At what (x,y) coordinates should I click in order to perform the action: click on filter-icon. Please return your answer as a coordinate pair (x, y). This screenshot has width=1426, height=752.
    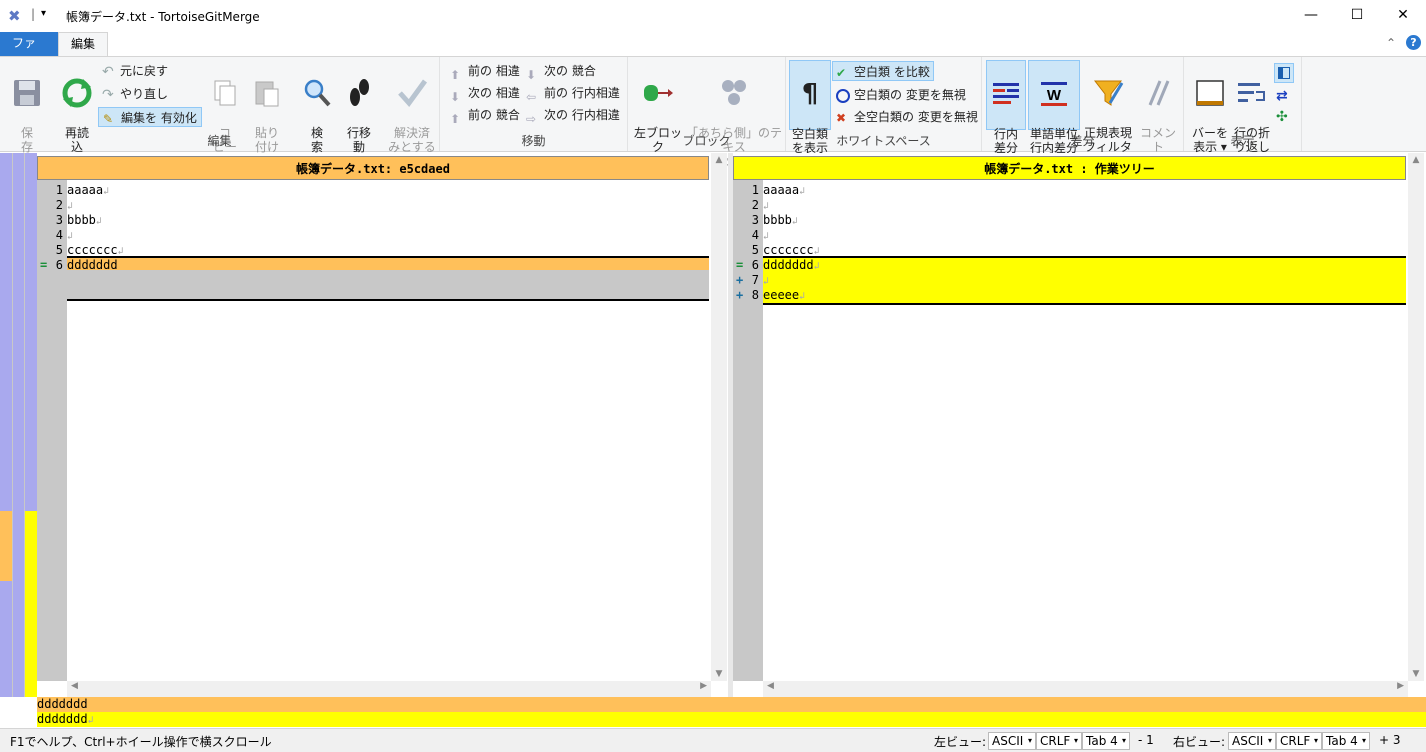
    Looking at the image, I should click on (1108, 93).